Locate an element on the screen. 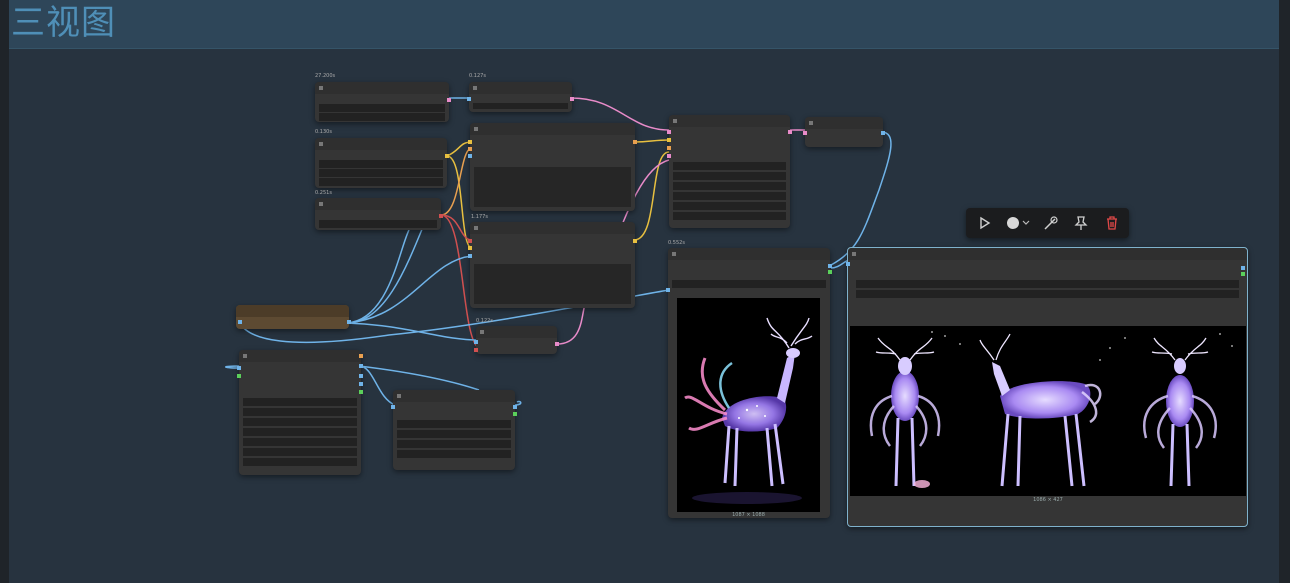 The height and width of the screenshot is (583, 1290). pin-button is located at coordinates (1081, 223).